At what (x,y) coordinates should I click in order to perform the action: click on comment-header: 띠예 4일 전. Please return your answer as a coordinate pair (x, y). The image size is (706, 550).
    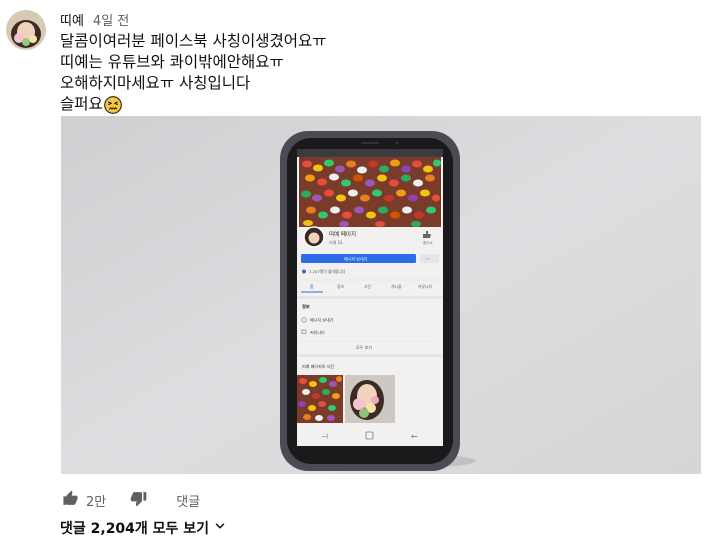
    Looking at the image, I should click on (94, 19).